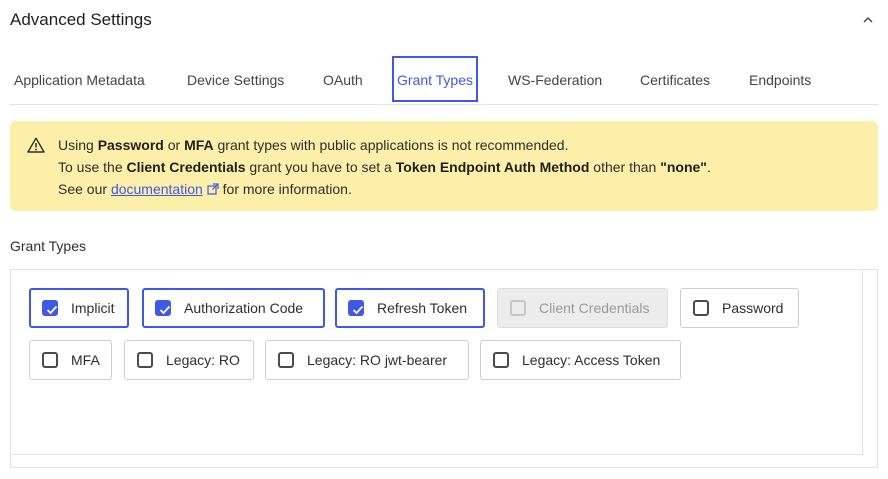  What do you see at coordinates (753, 308) in the screenshot?
I see `grant-option-label: Password` at bounding box center [753, 308].